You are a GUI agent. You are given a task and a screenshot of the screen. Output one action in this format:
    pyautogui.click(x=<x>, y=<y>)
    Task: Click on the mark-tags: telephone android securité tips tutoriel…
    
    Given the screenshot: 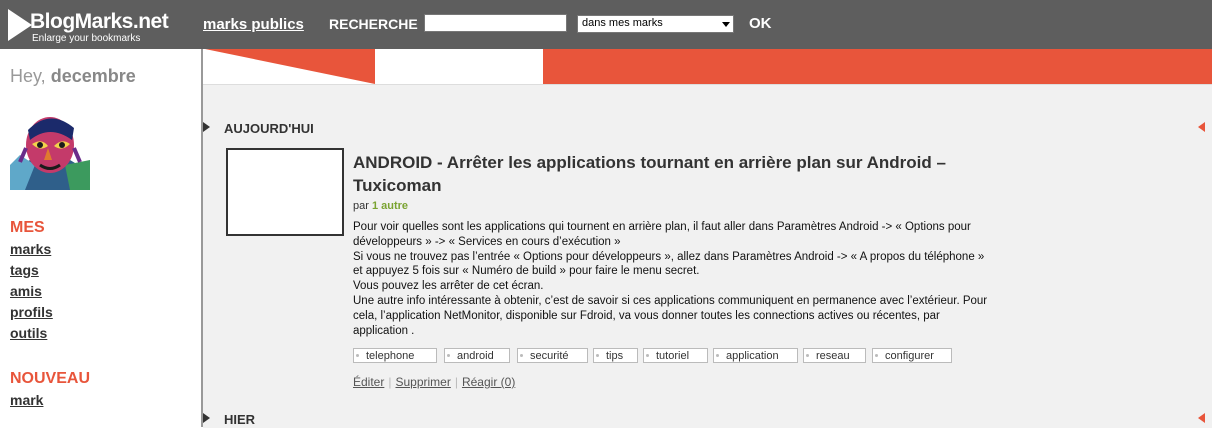 What is the action you would take?
    pyautogui.click(x=703, y=356)
    